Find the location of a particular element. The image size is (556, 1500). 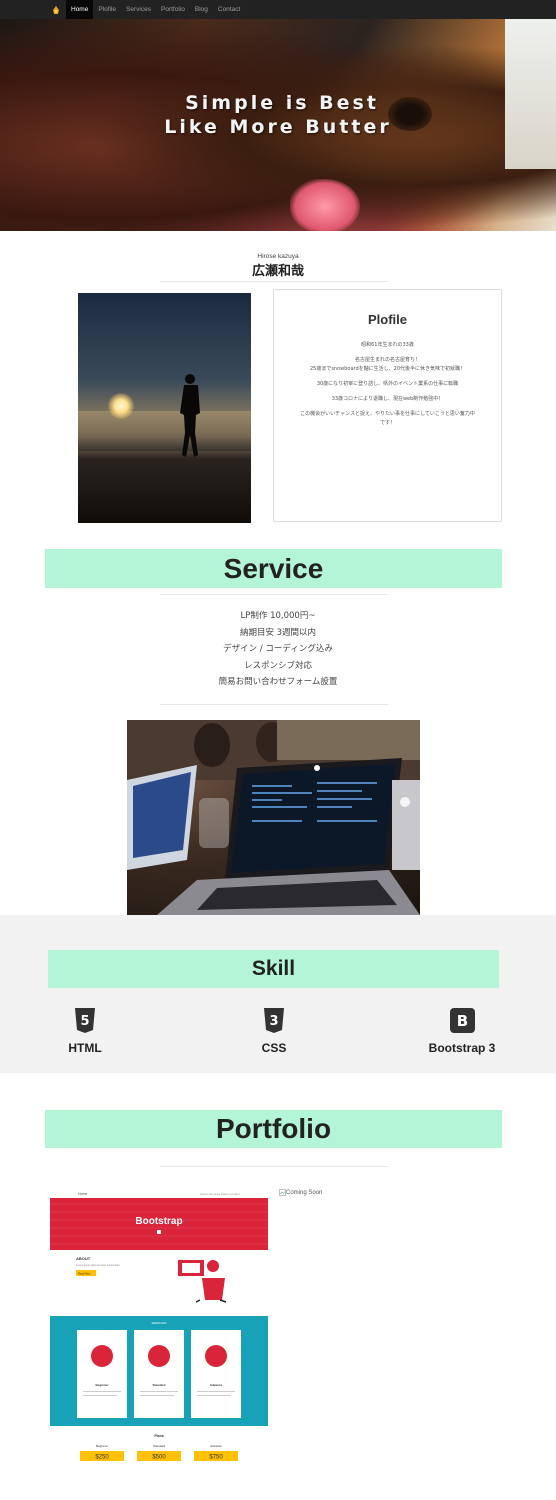

hero-banner-image: Simple is Best Like More Butter is located at coordinates (278, 125).